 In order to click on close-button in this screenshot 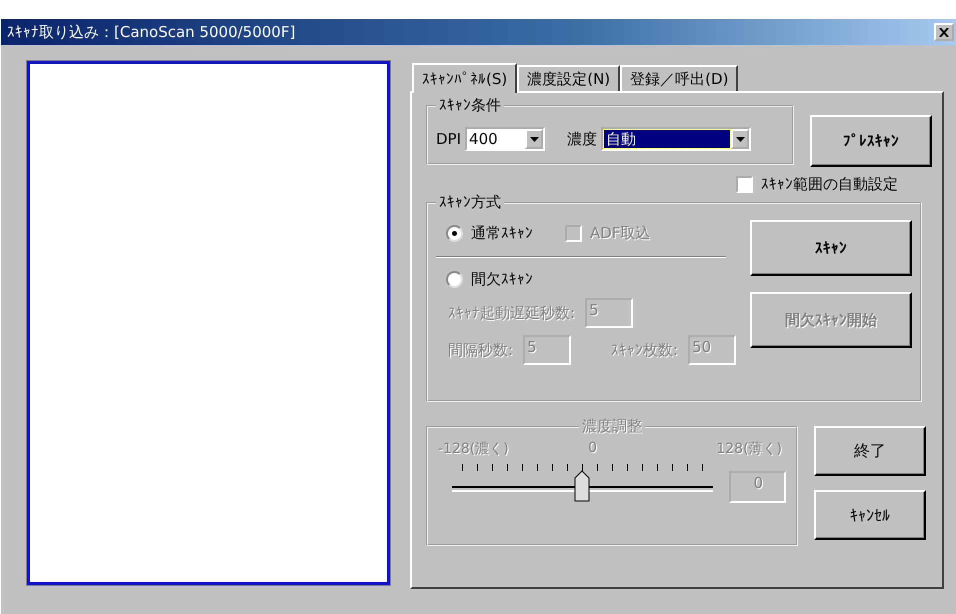, I will do `click(944, 32)`.